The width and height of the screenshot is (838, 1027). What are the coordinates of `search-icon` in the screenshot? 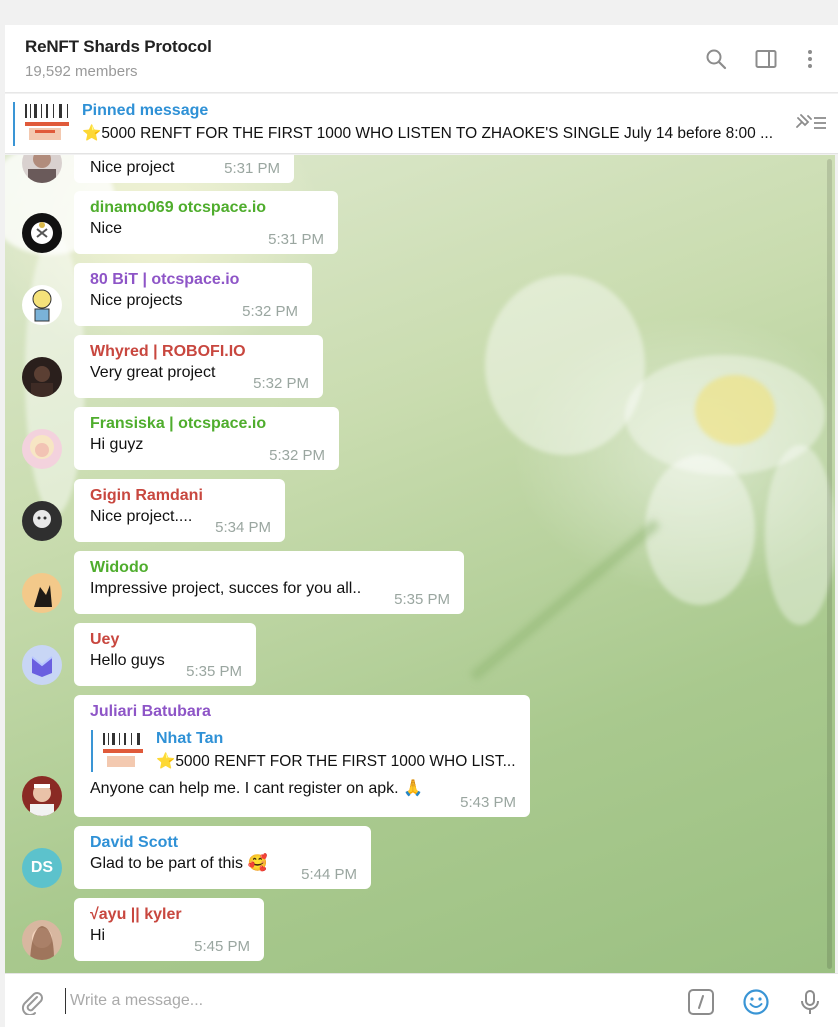 It's located at (716, 59).